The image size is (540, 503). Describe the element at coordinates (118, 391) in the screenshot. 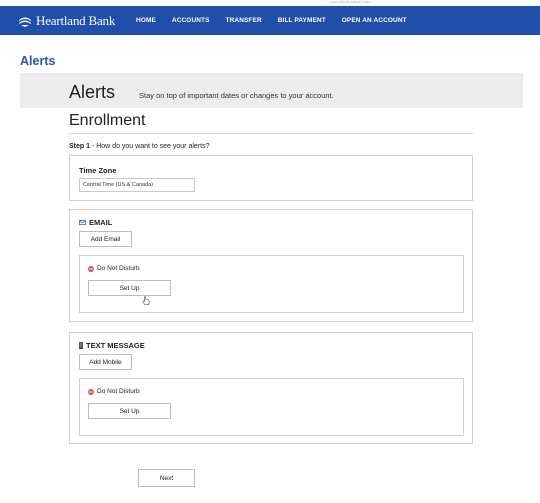

I see `text-message-dnd-label: Do Not Disturb` at that location.